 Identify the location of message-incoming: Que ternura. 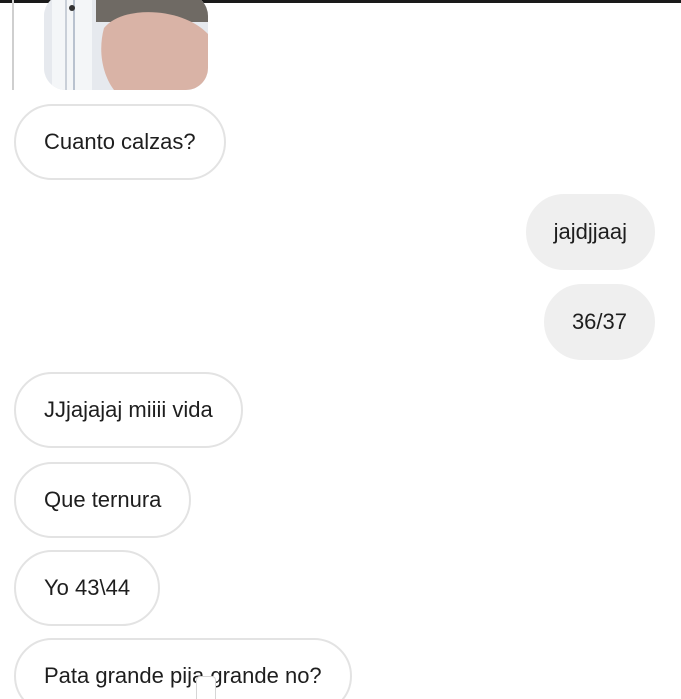
(103, 500).